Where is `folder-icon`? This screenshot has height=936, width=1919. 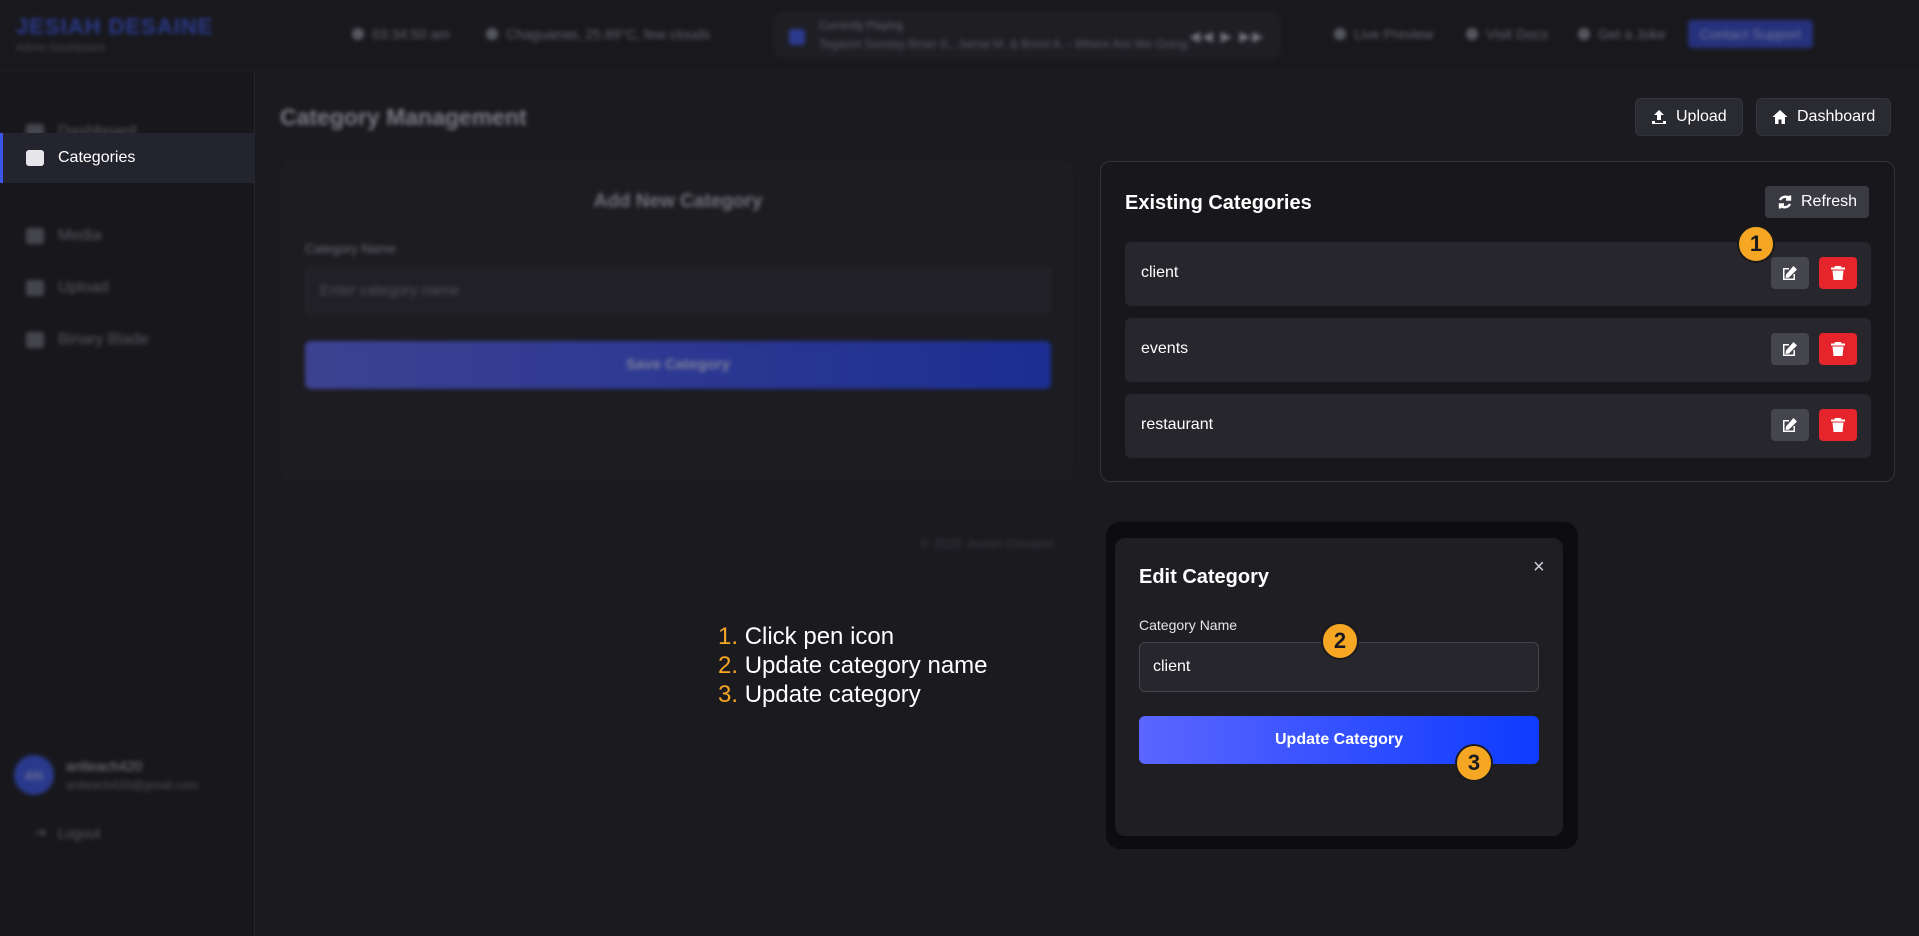
folder-icon is located at coordinates (35, 158).